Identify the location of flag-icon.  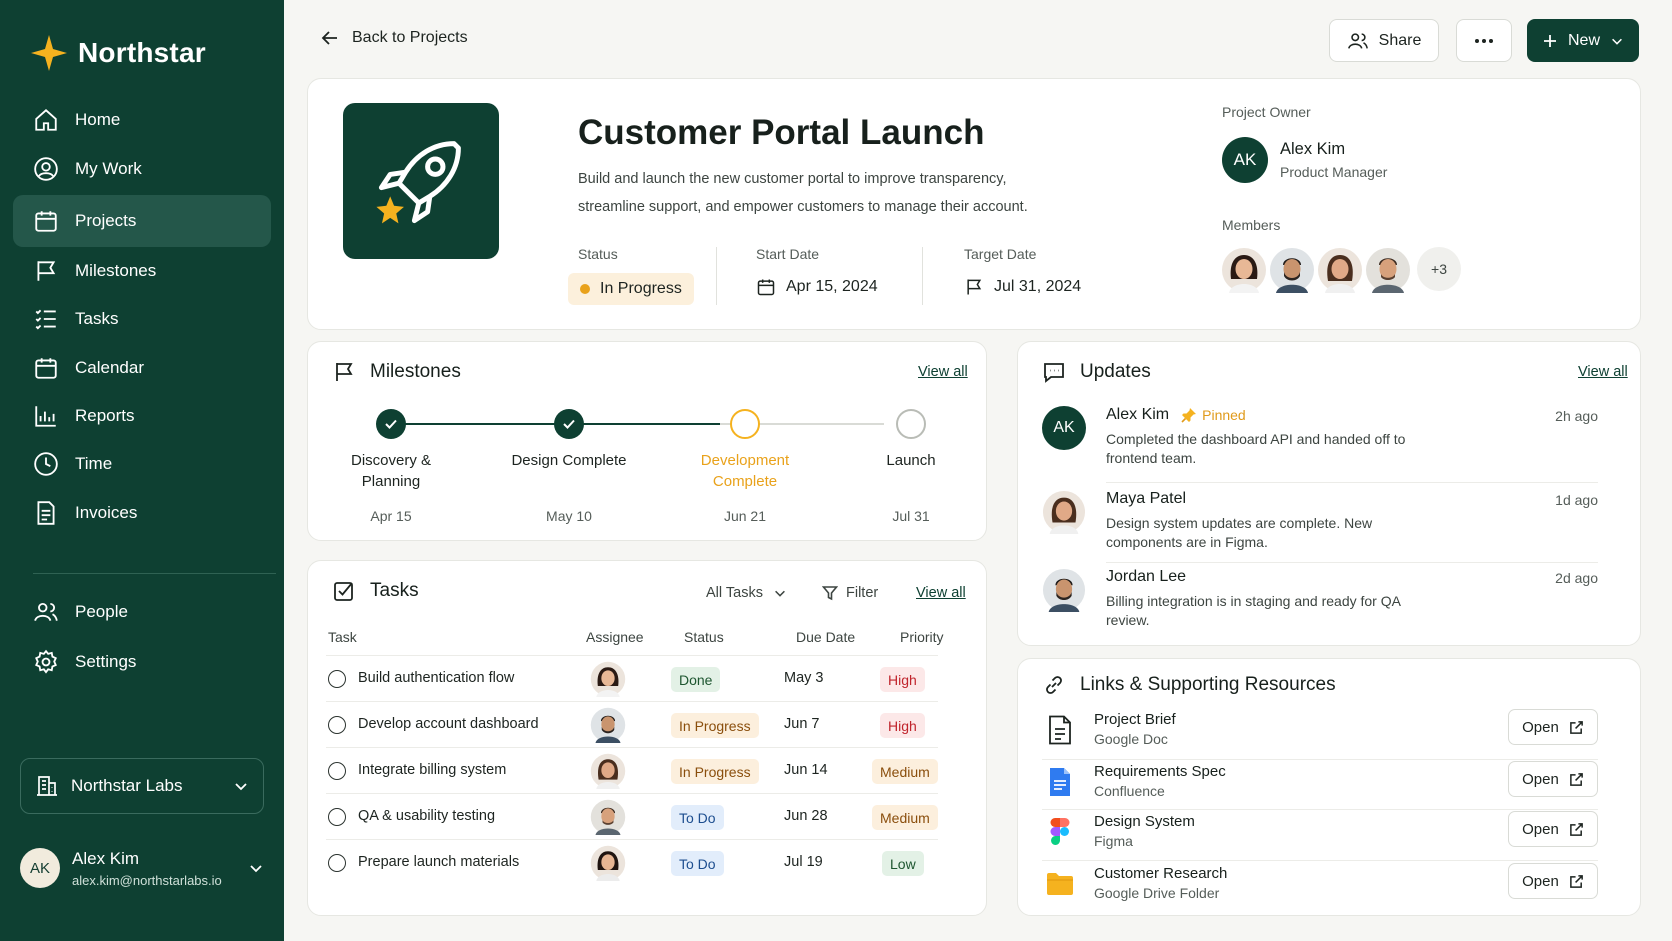
(46, 271).